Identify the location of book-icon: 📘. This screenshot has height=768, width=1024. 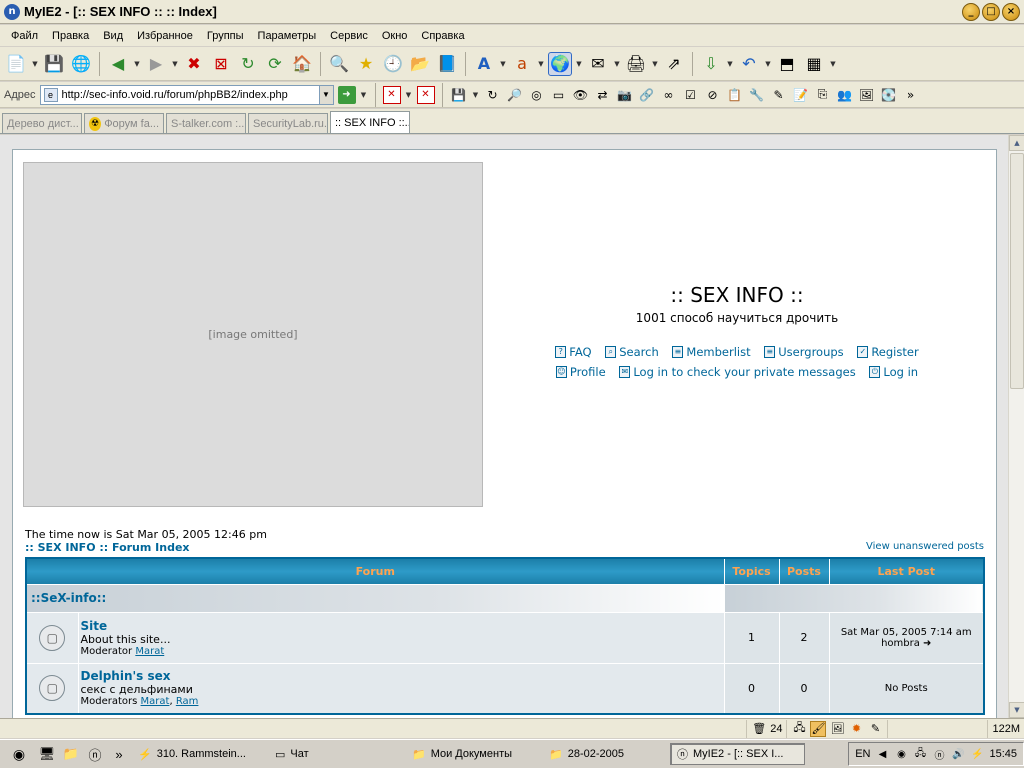
(447, 64).